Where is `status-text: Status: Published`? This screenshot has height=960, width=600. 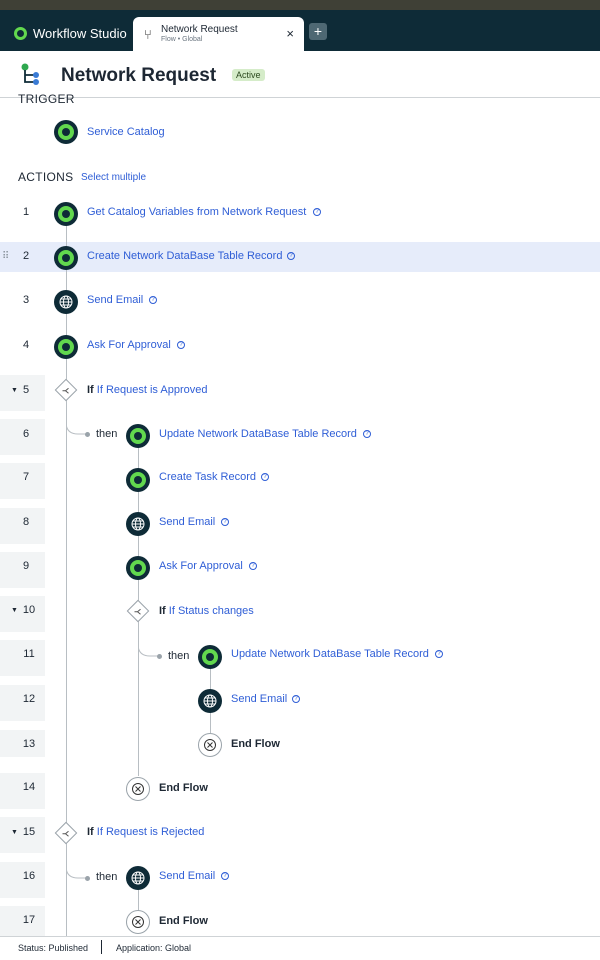 status-text: Status: Published is located at coordinates (53, 948).